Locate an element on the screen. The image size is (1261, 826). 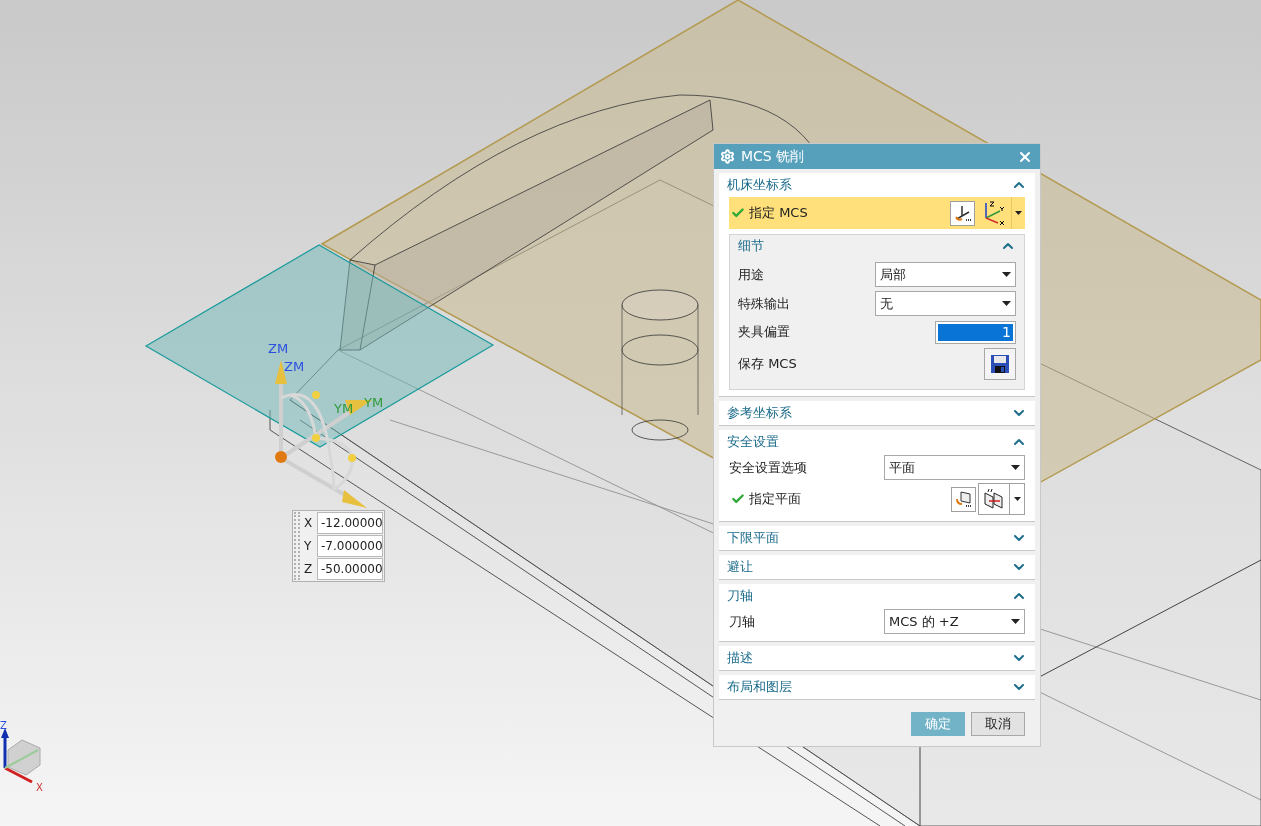
dialog-title: MCS 铣削 is located at coordinates (773, 156).